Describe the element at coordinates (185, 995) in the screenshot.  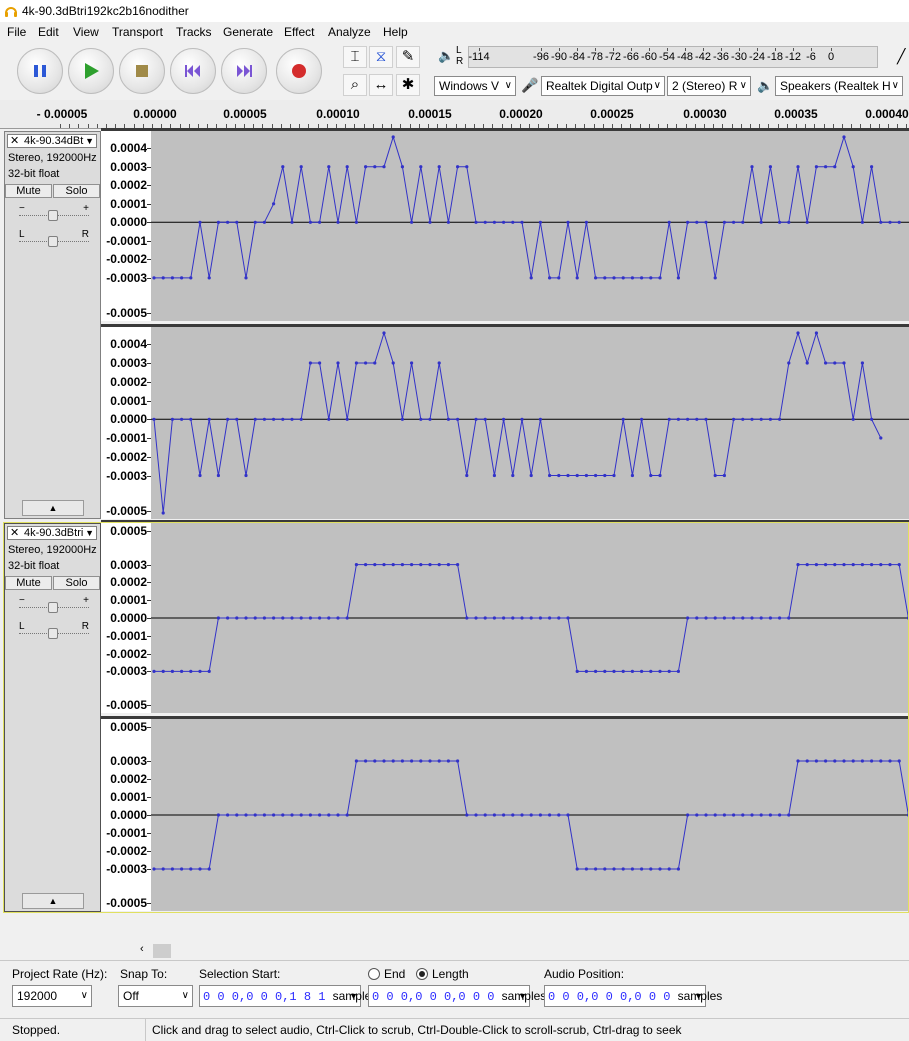
I see `chevron-down-icon: ∨` at that location.